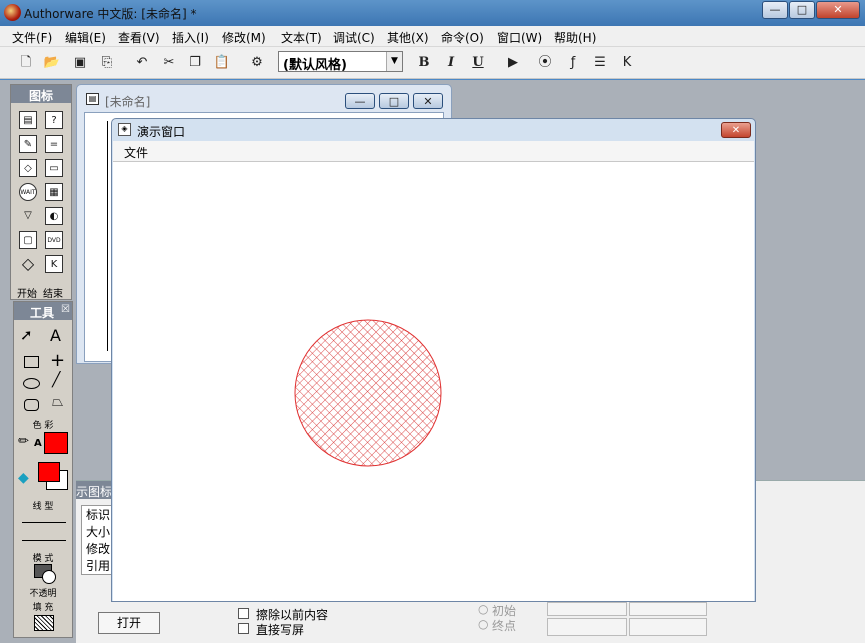 This screenshot has height=643, width=865. What do you see at coordinates (54, 120) in the screenshot?
I see `motion-icon: ?` at bounding box center [54, 120].